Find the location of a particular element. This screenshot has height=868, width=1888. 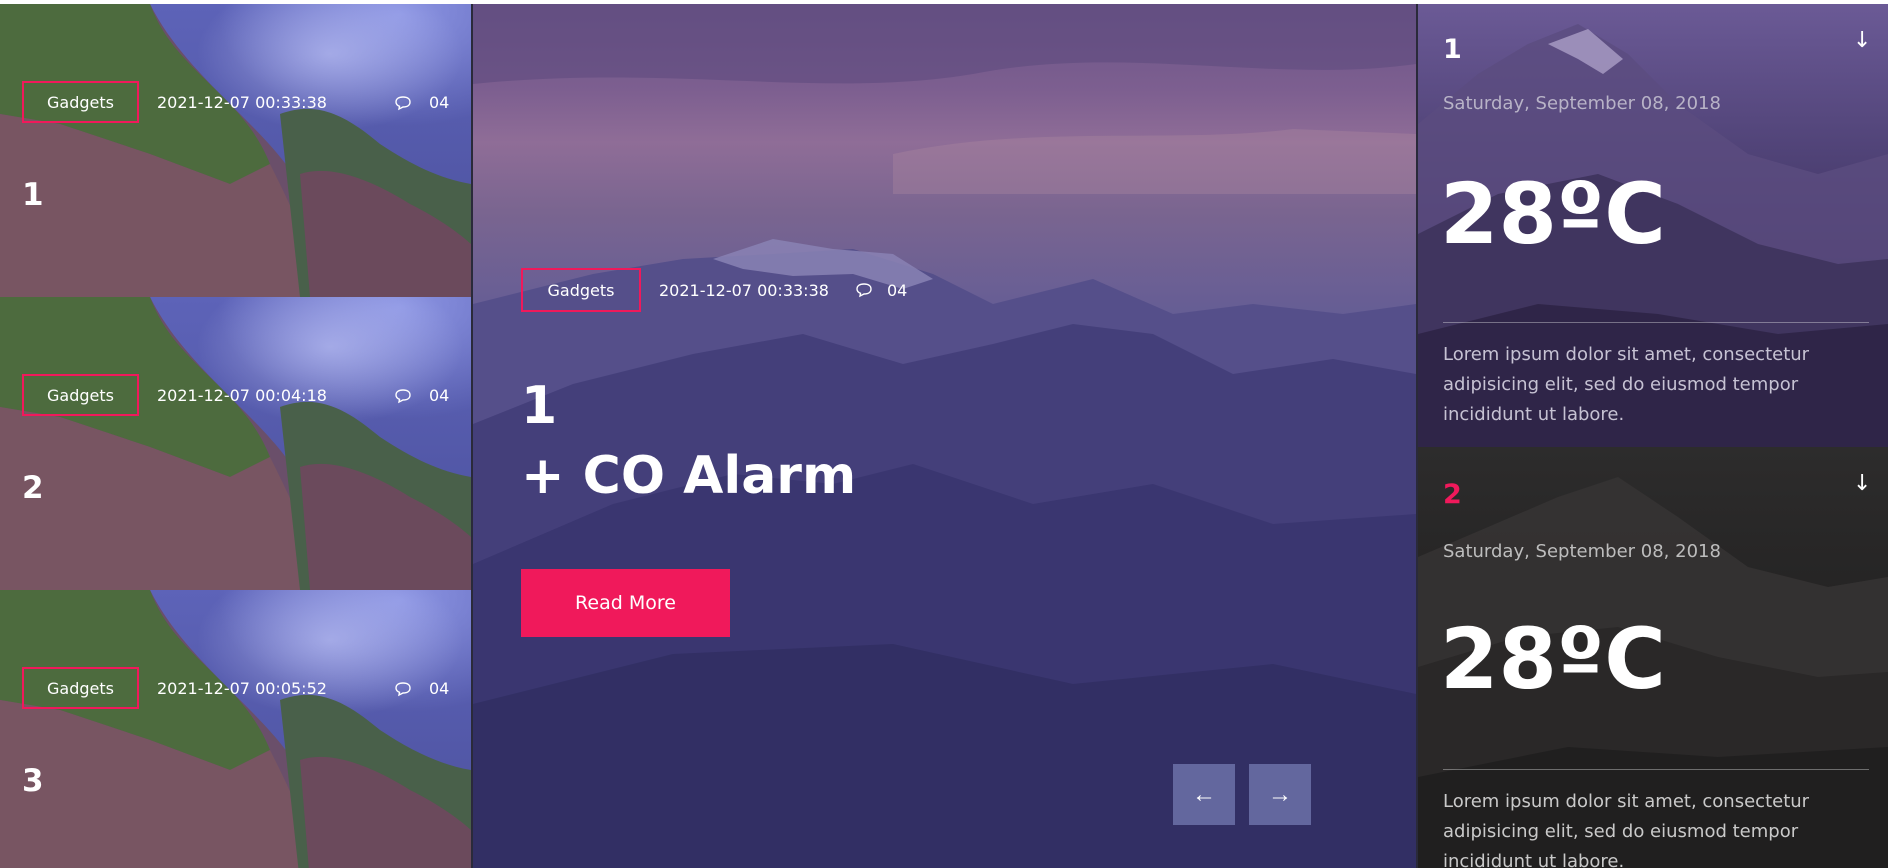

arrow-left-icon: ← is located at coordinates (1204, 794).